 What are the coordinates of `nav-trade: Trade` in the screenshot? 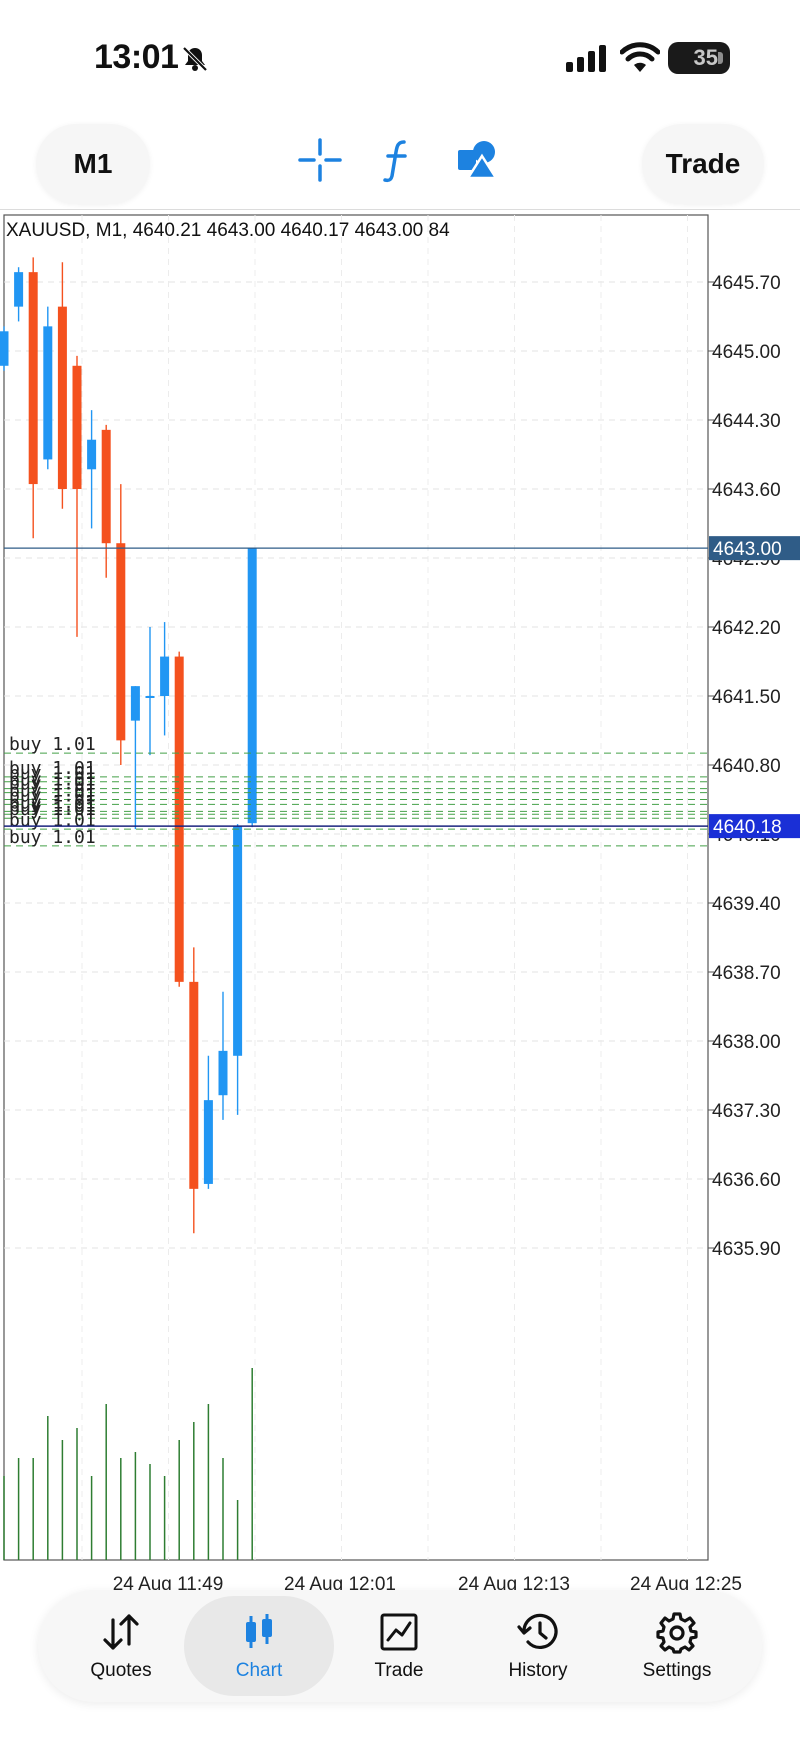 It's located at (399, 1646).